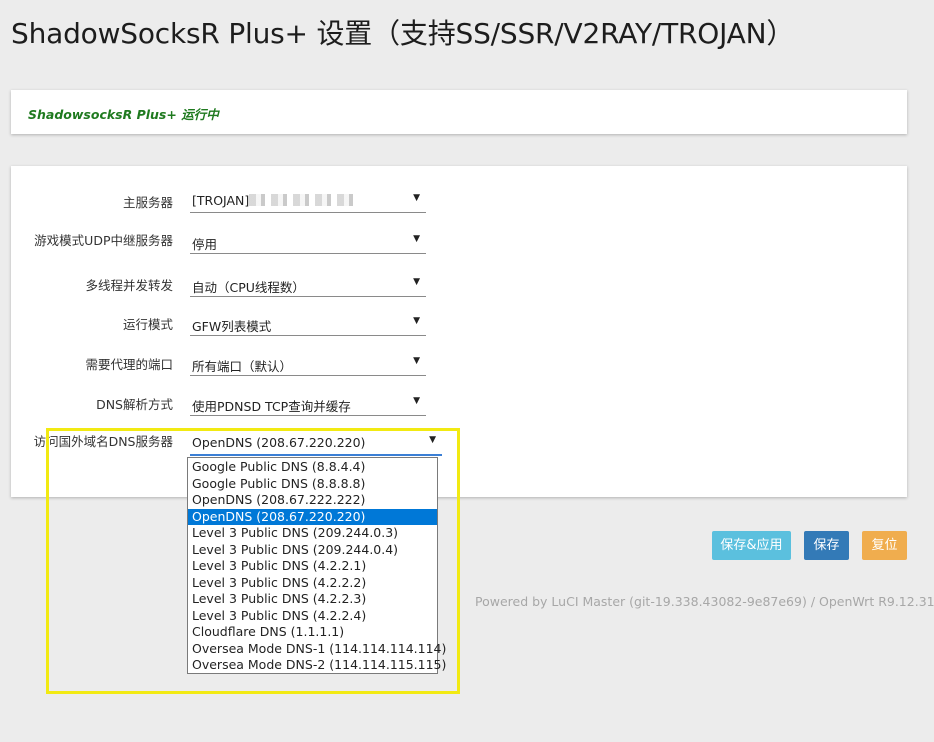 The image size is (934, 742). I want to click on main-server-label: 主服务器, so click(147, 202).